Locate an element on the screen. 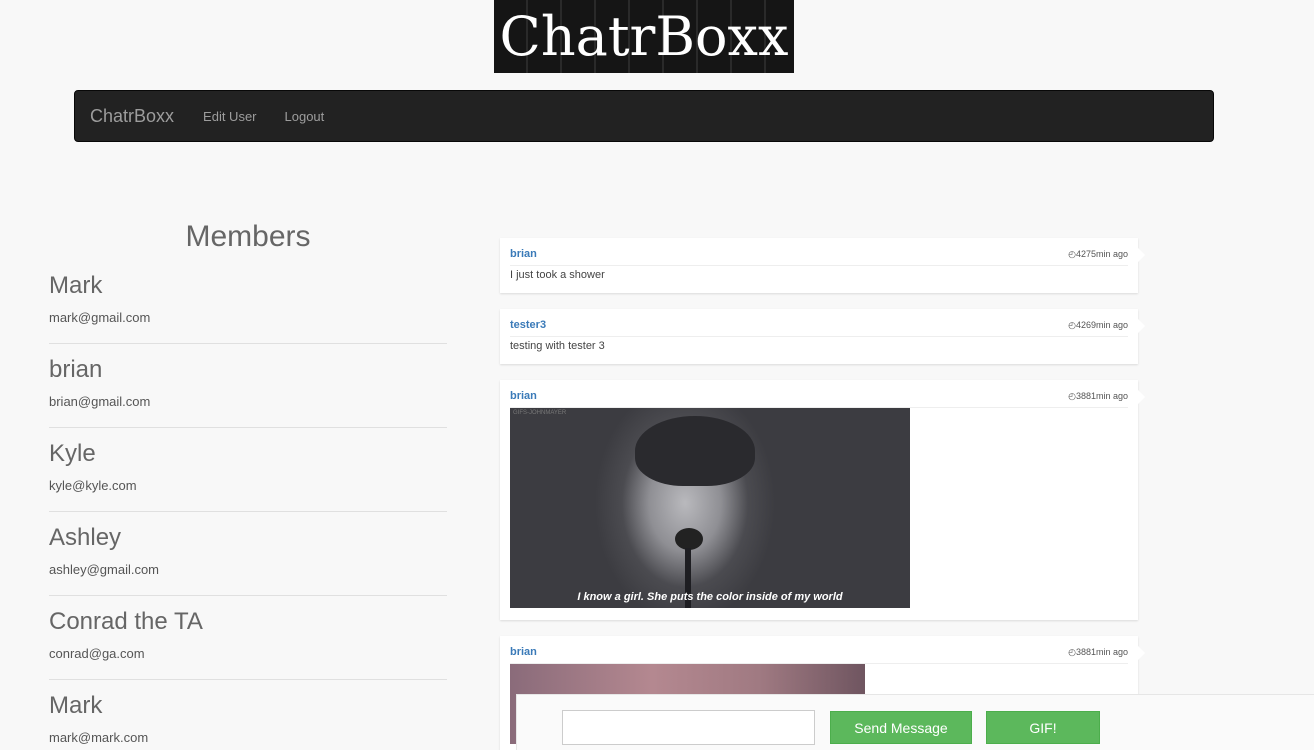 The width and height of the screenshot is (1314, 750). nav-link-logout: Logout is located at coordinates (305, 116).